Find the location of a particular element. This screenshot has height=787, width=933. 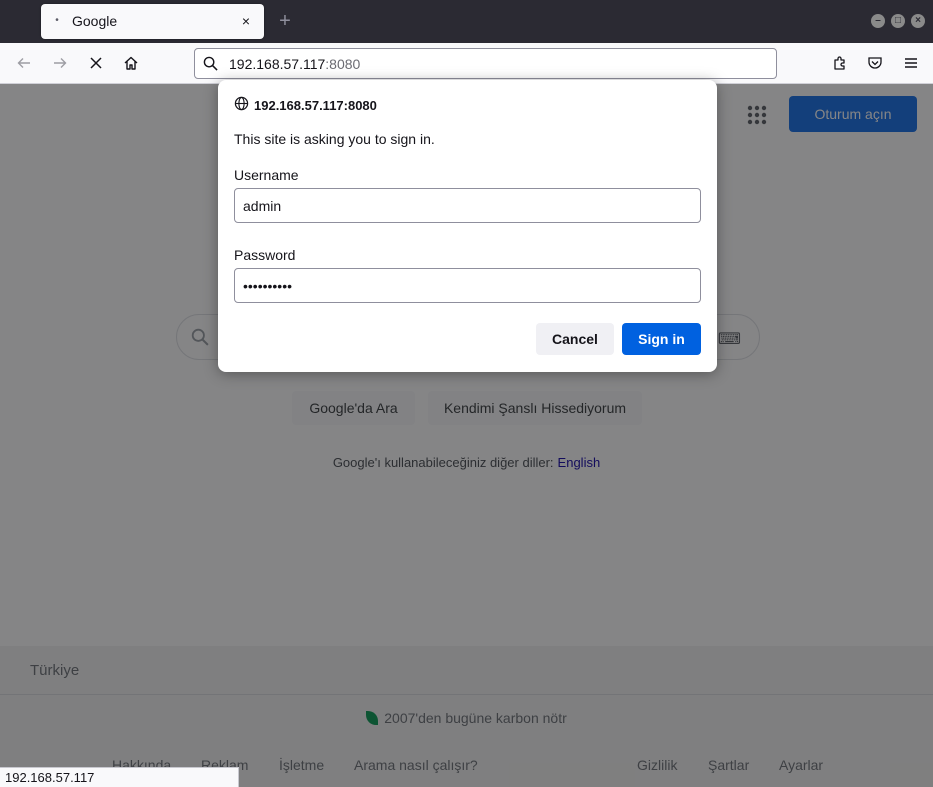

minimize-window-icon: – is located at coordinates (878, 21).